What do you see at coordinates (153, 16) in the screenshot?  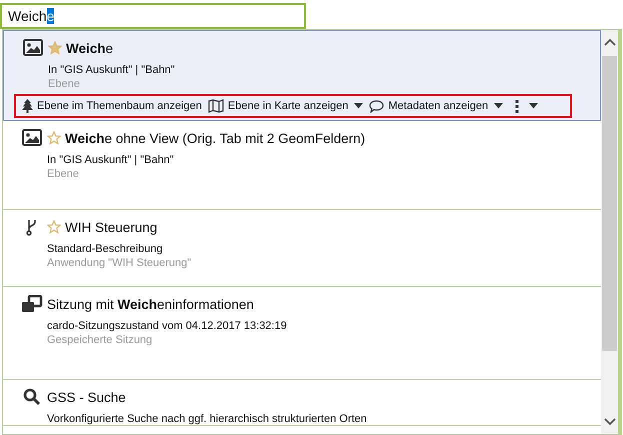 I see `search-field: Weiche` at bounding box center [153, 16].